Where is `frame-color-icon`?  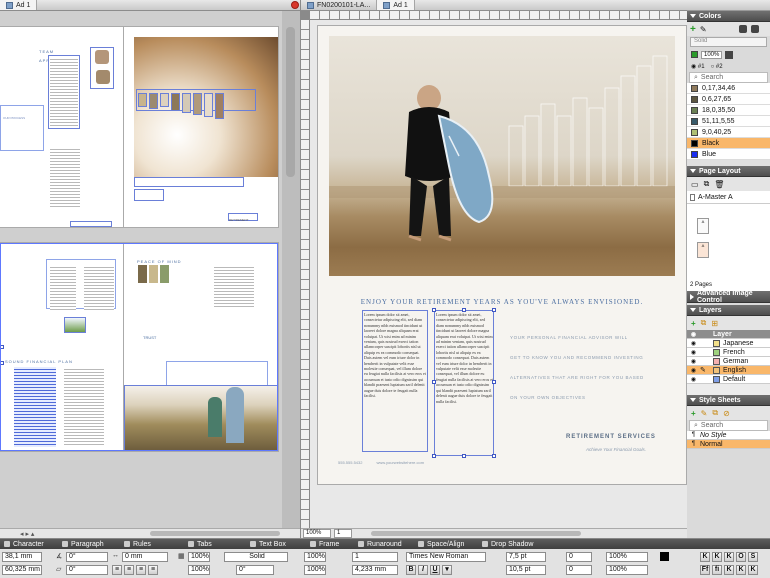
frame-color-icon is located at coordinates (742, 29).